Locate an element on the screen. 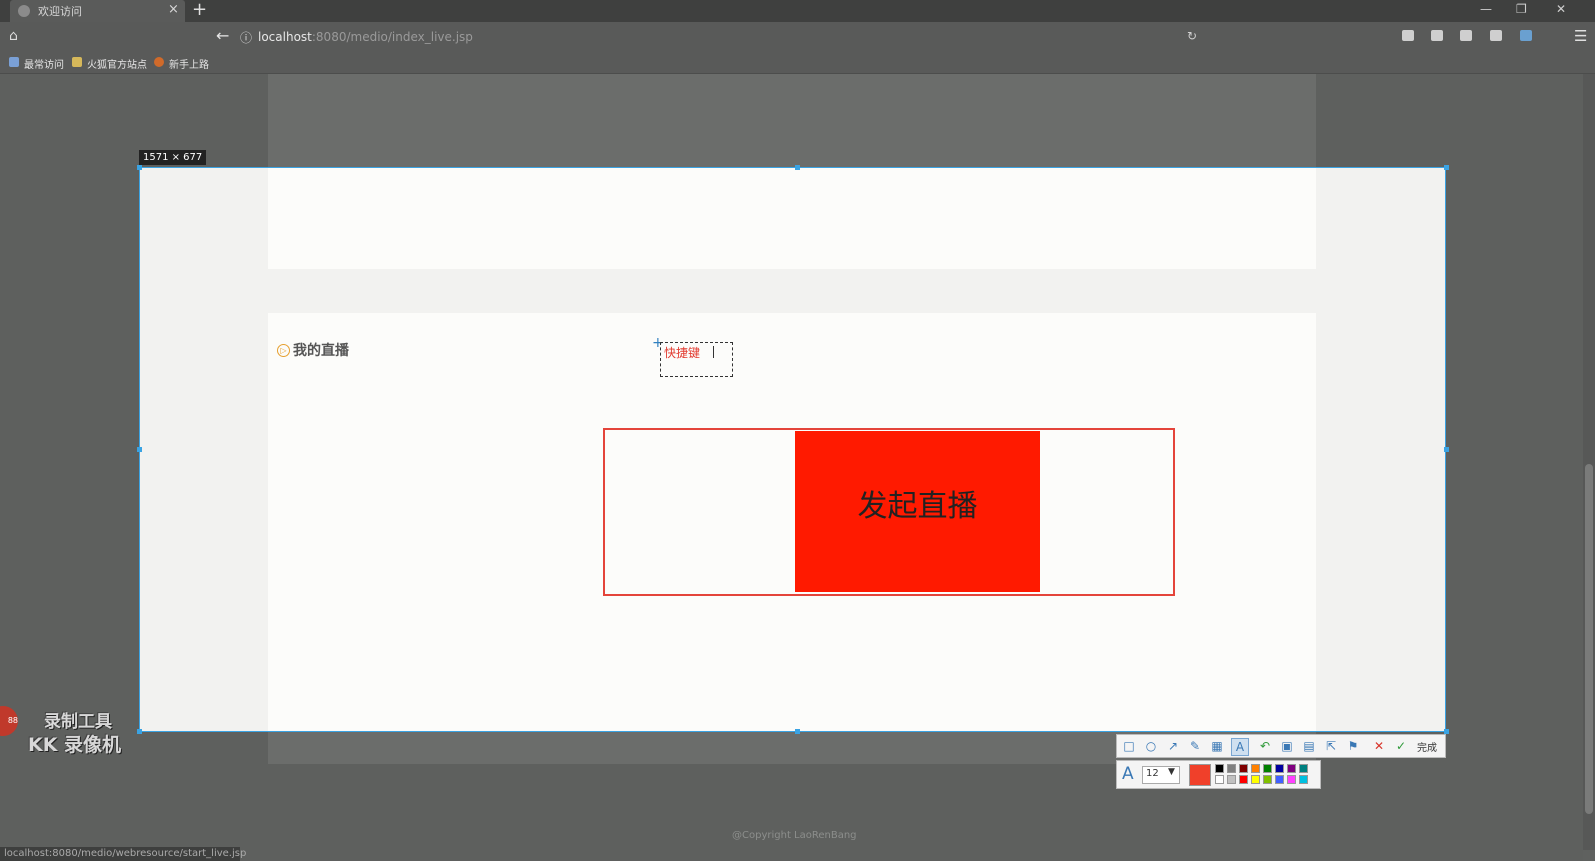  text-caret is located at coordinates (713, 352).